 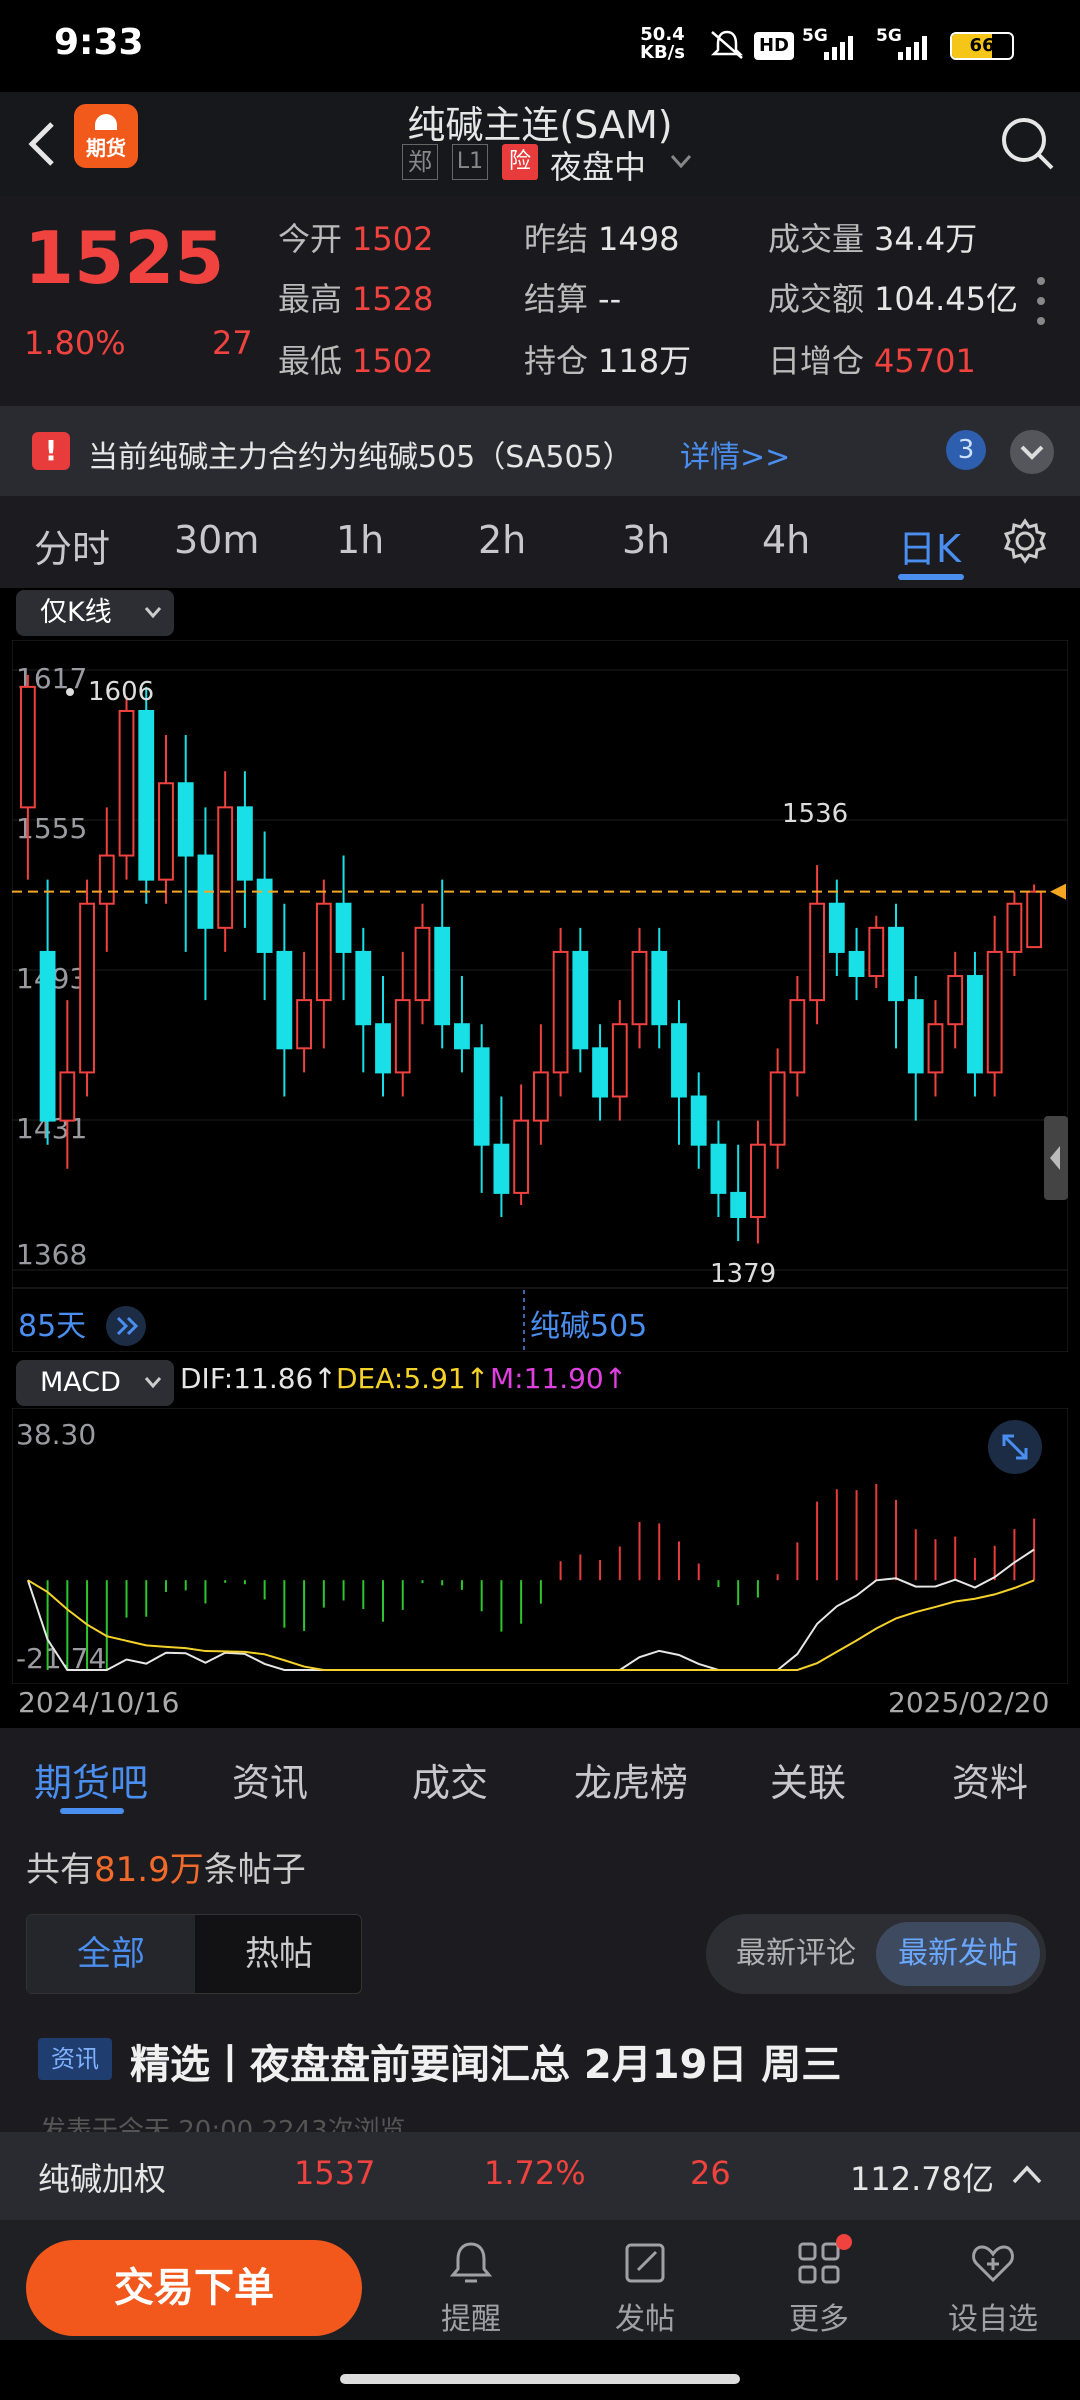 I want to click on weighted-change: 26, so click(x=710, y=2173).